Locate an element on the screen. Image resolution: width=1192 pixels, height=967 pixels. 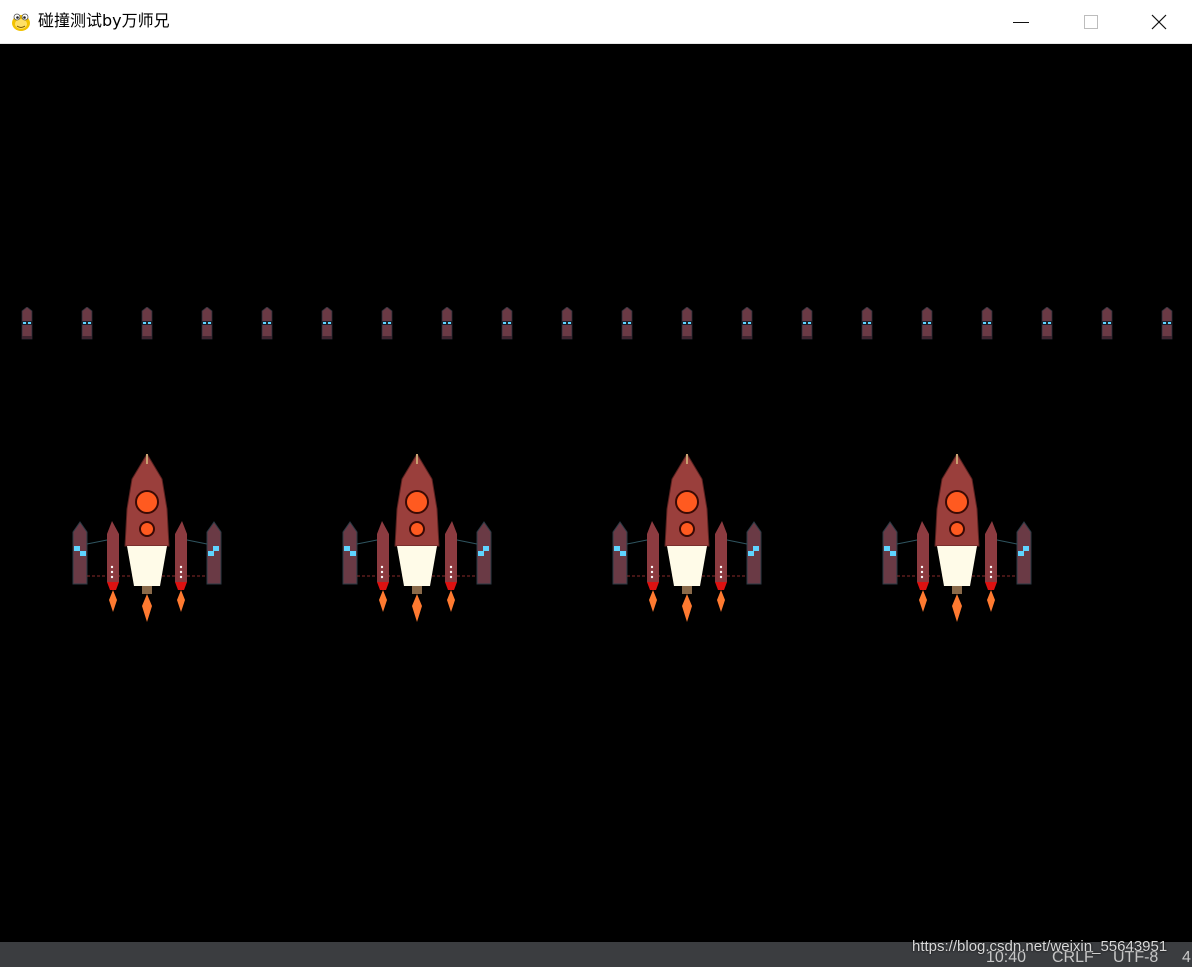
minimize-icon is located at coordinates (1021, 22).